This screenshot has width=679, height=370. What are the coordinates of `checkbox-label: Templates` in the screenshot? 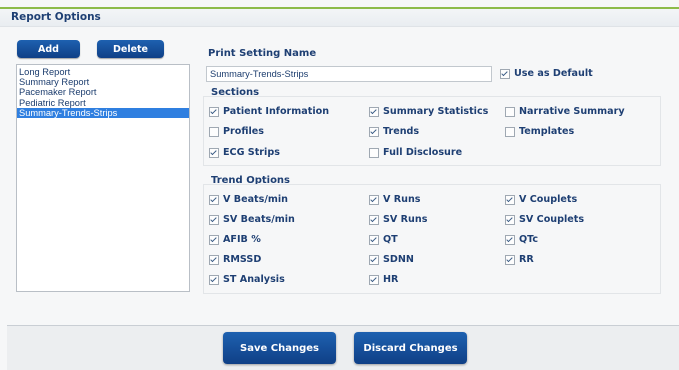 It's located at (547, 131).